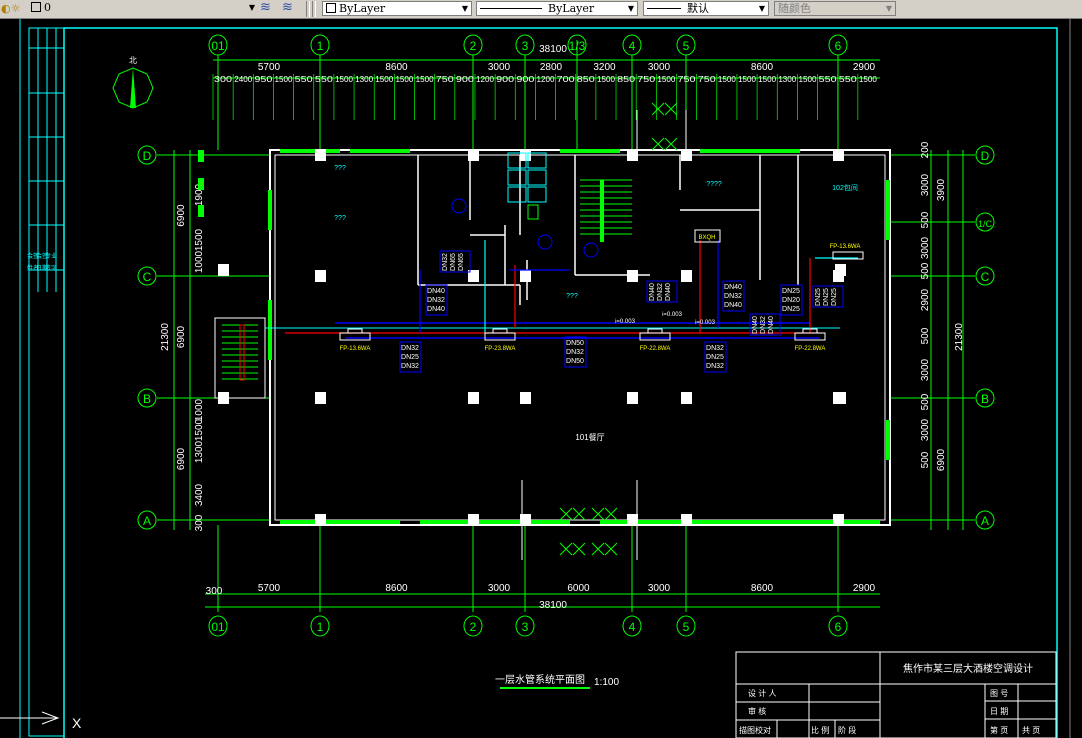 This screenshot has height=738, width=1082. Describe the element at coordinates (557, 8) in the screenshot. I see `linetype-dropdown: ByLayer ▼` at that location.